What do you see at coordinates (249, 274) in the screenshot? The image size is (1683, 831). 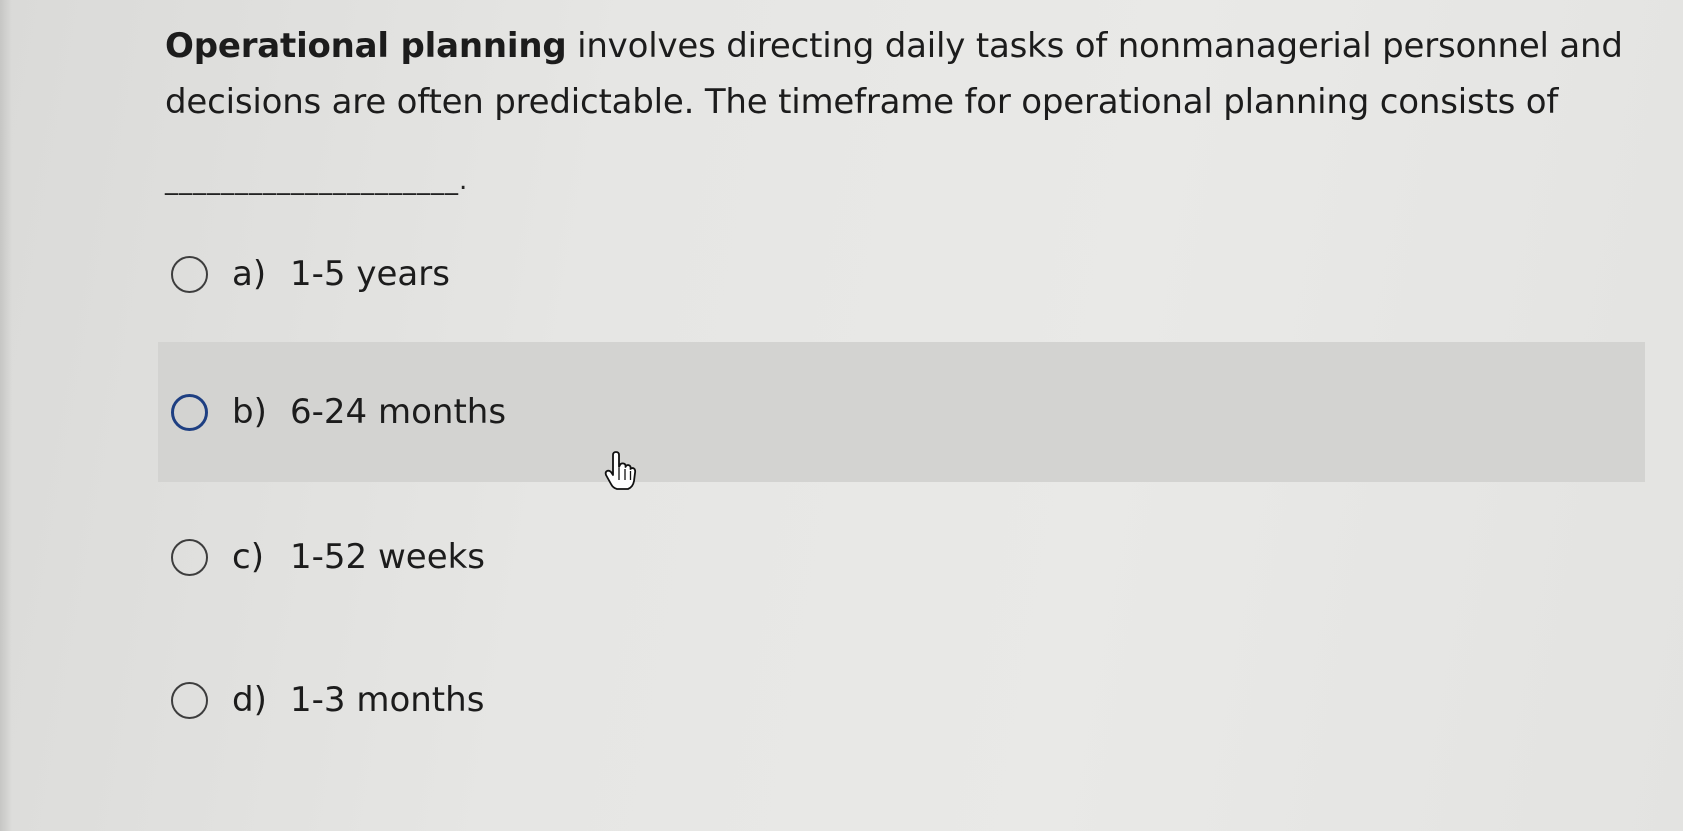 I see `option-letter: a)` at bounding box center [249, 274].